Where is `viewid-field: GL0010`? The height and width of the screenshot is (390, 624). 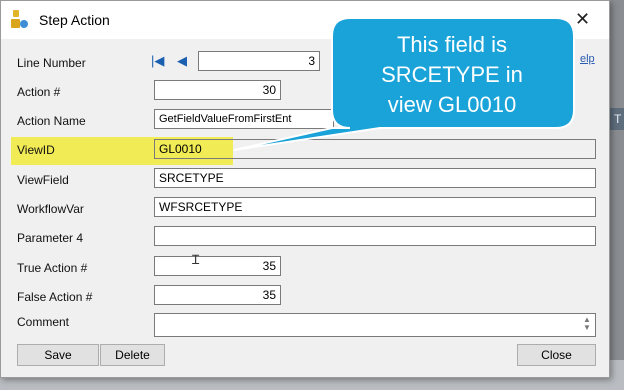
viewid-field: GL0010 is located at coordinates (375, 149).